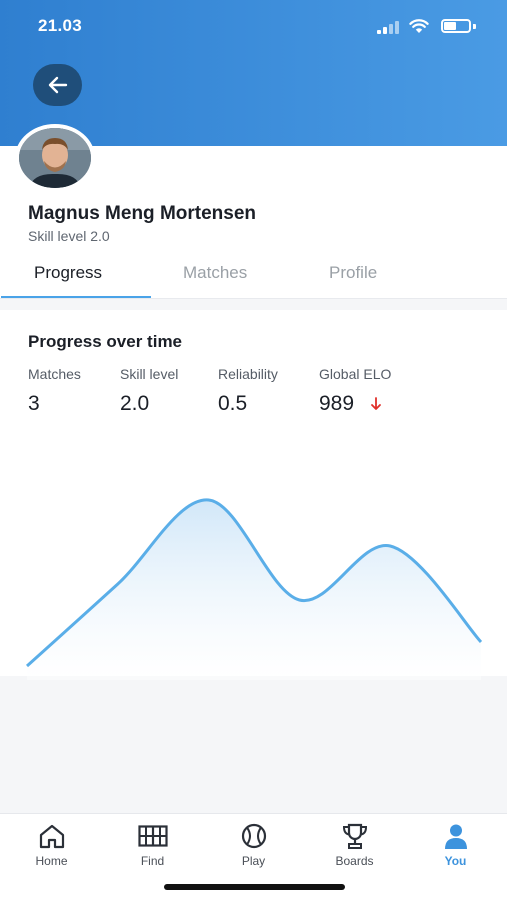  Describe the element at coordinates (149, 374) in the screenshot. I see `stat-label-skill-level: Skill level` at that location.